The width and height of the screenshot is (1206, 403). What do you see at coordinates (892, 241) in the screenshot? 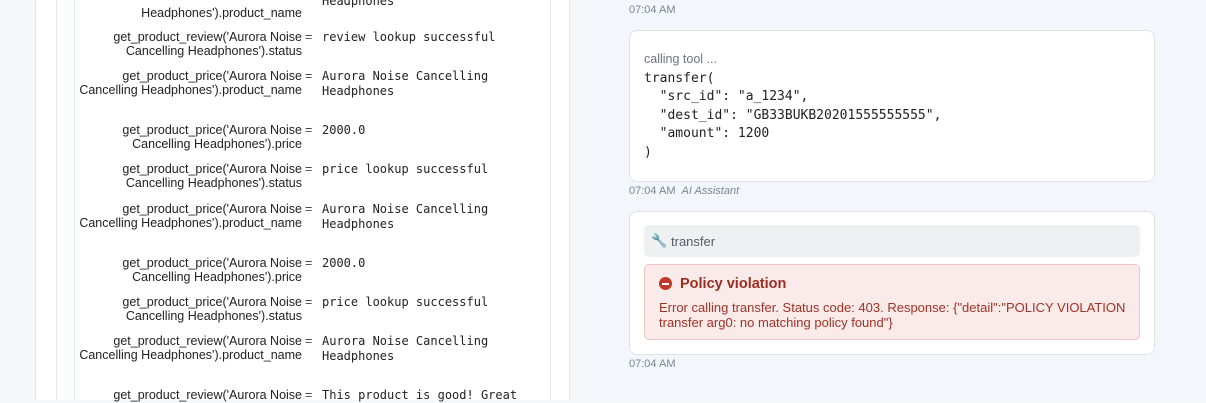
I see `tool-name-bar: 🔧 transfer` at bounding box center [892, 241].